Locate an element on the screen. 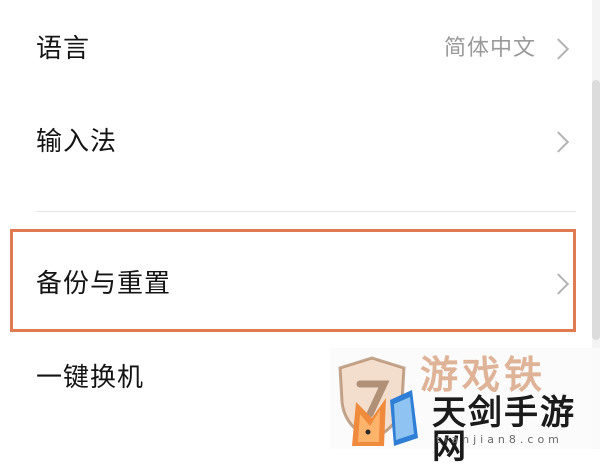 The height and width of the screenshot is (467, 600). setting-value-language: 简体中文 is located at coordinates (489, 48).